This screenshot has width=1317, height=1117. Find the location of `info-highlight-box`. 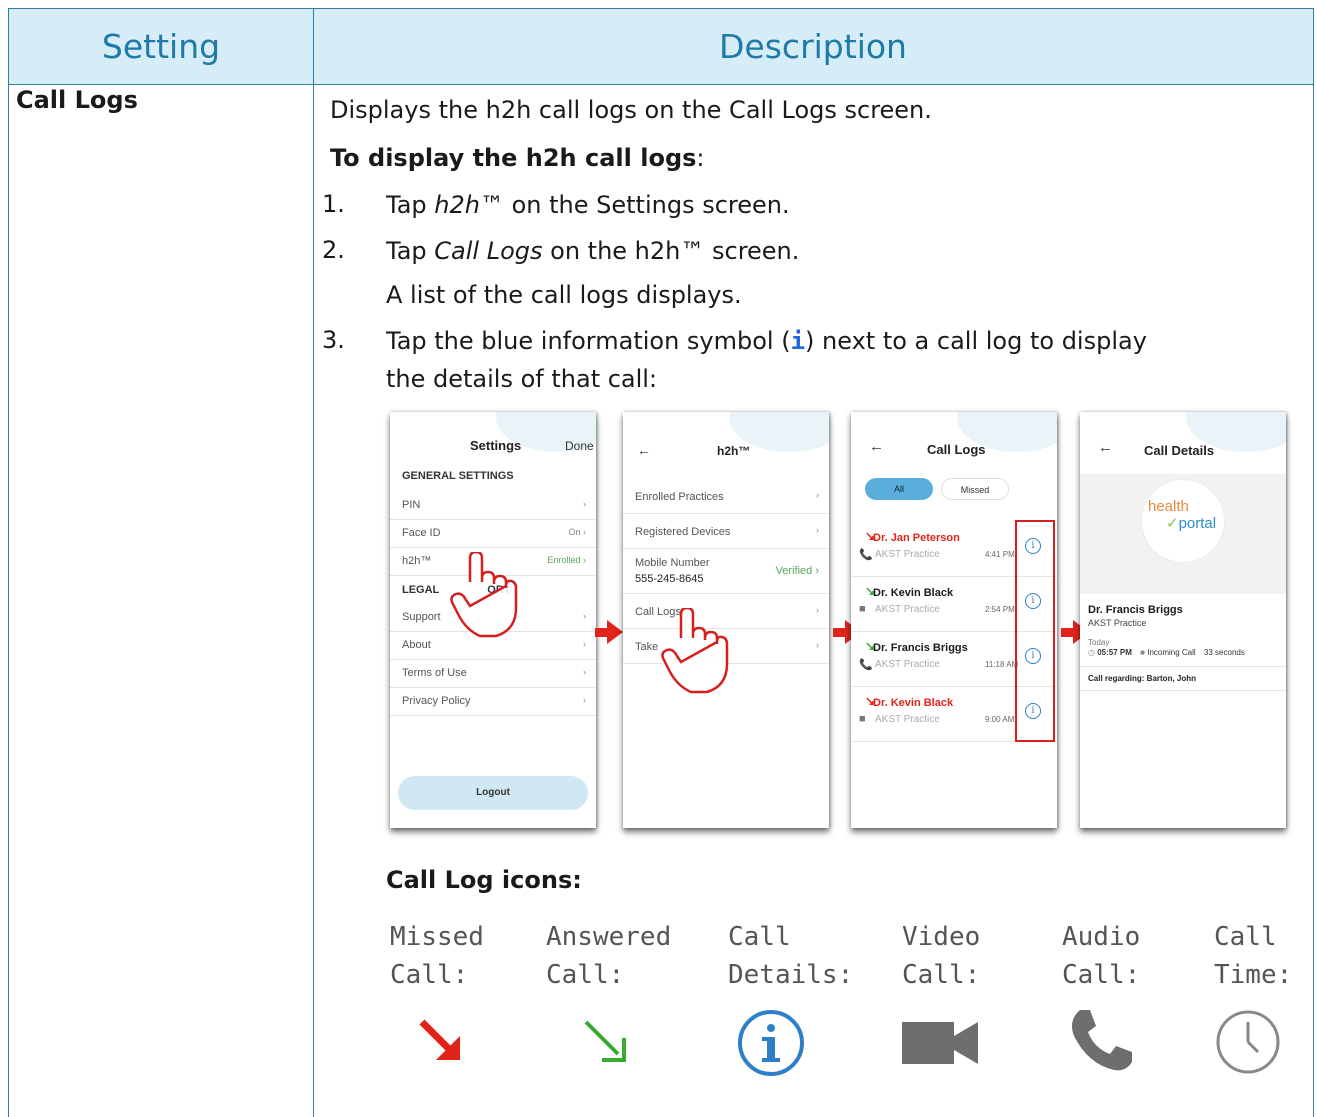

info-highlight-box is located at coordinates (1035, 631).